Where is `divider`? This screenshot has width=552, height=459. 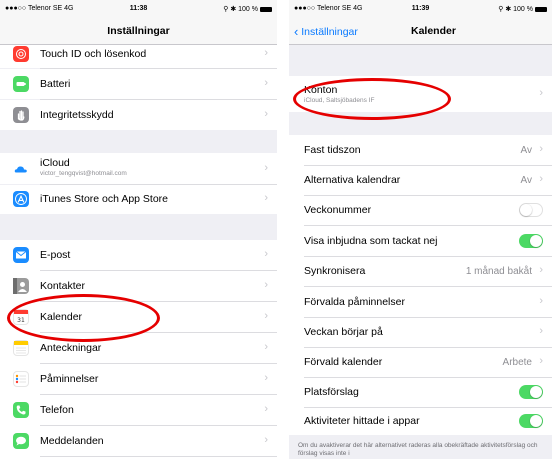 divider is located at coordinates (158, 456).